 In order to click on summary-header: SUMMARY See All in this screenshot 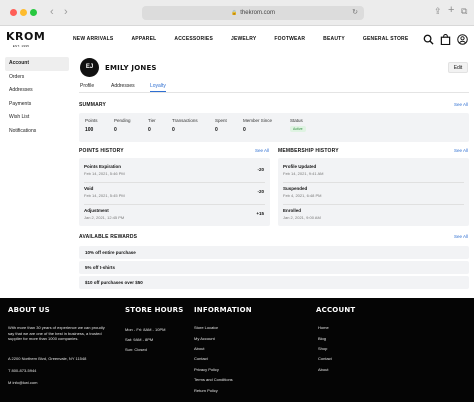, I will do `click(274, 105)`.